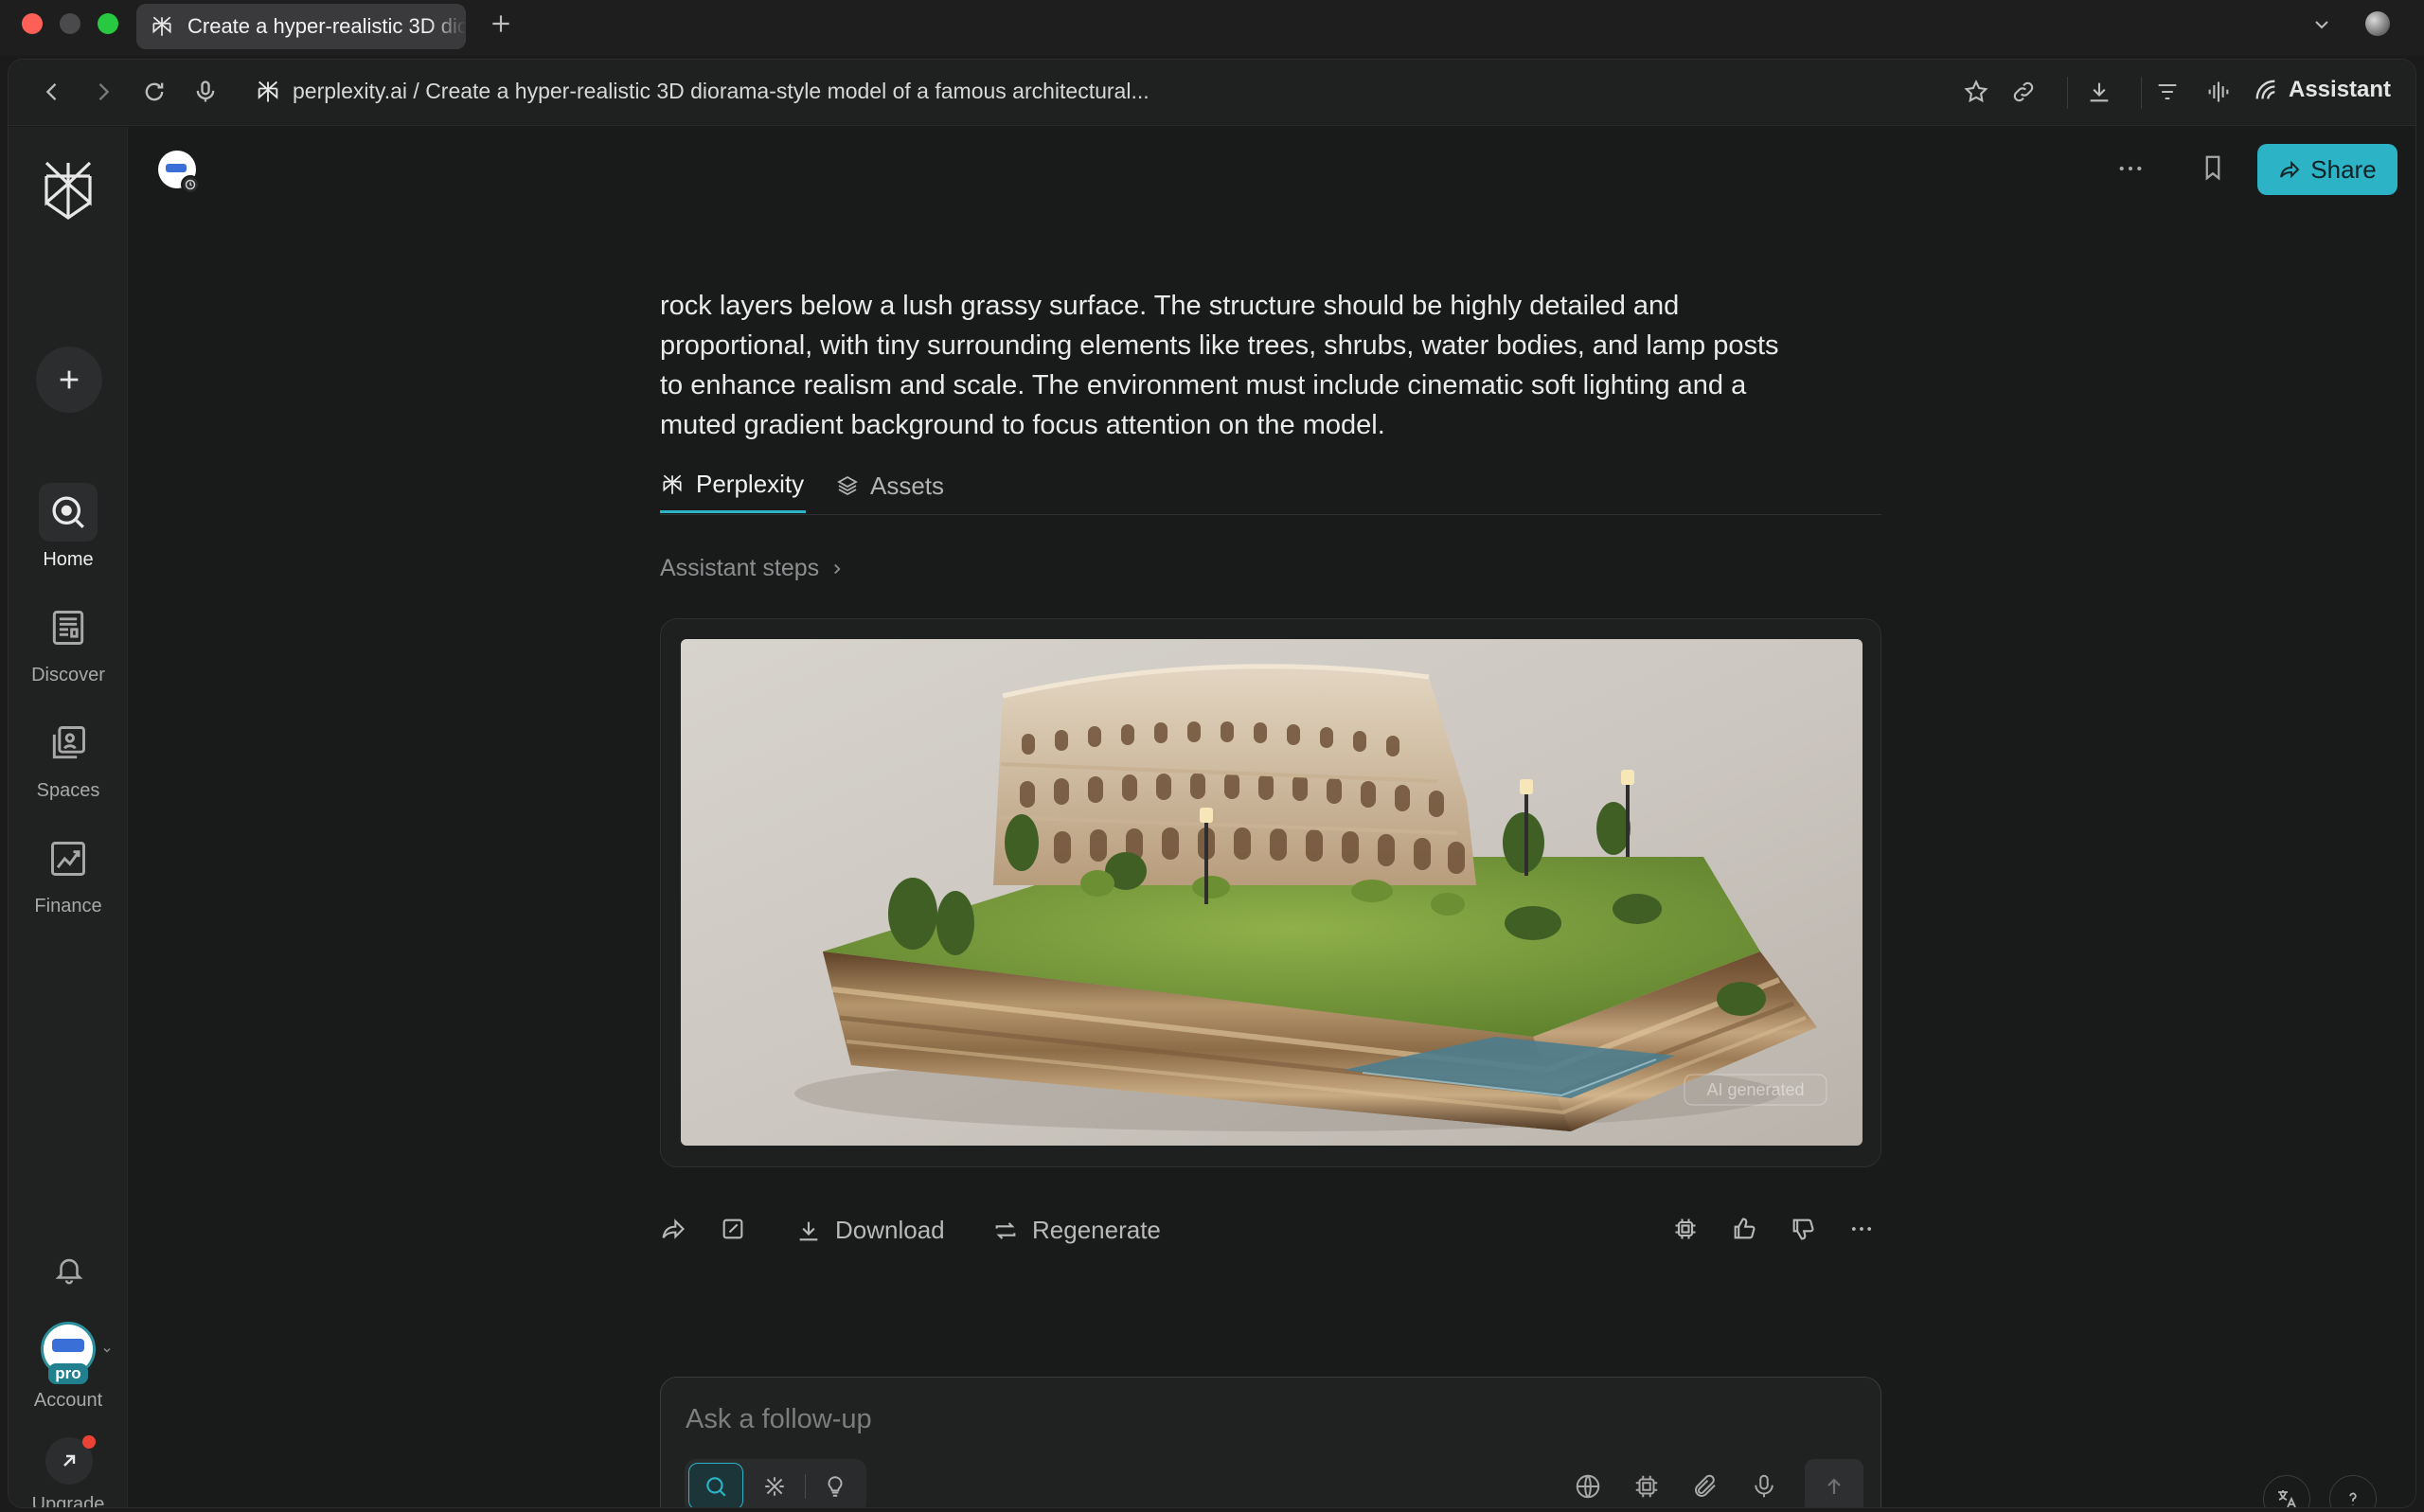 The height and width of the screenshot is (1512, 2424). I want to click on sidebar-item-upgrade: Upgrade, so click(68, 1501).